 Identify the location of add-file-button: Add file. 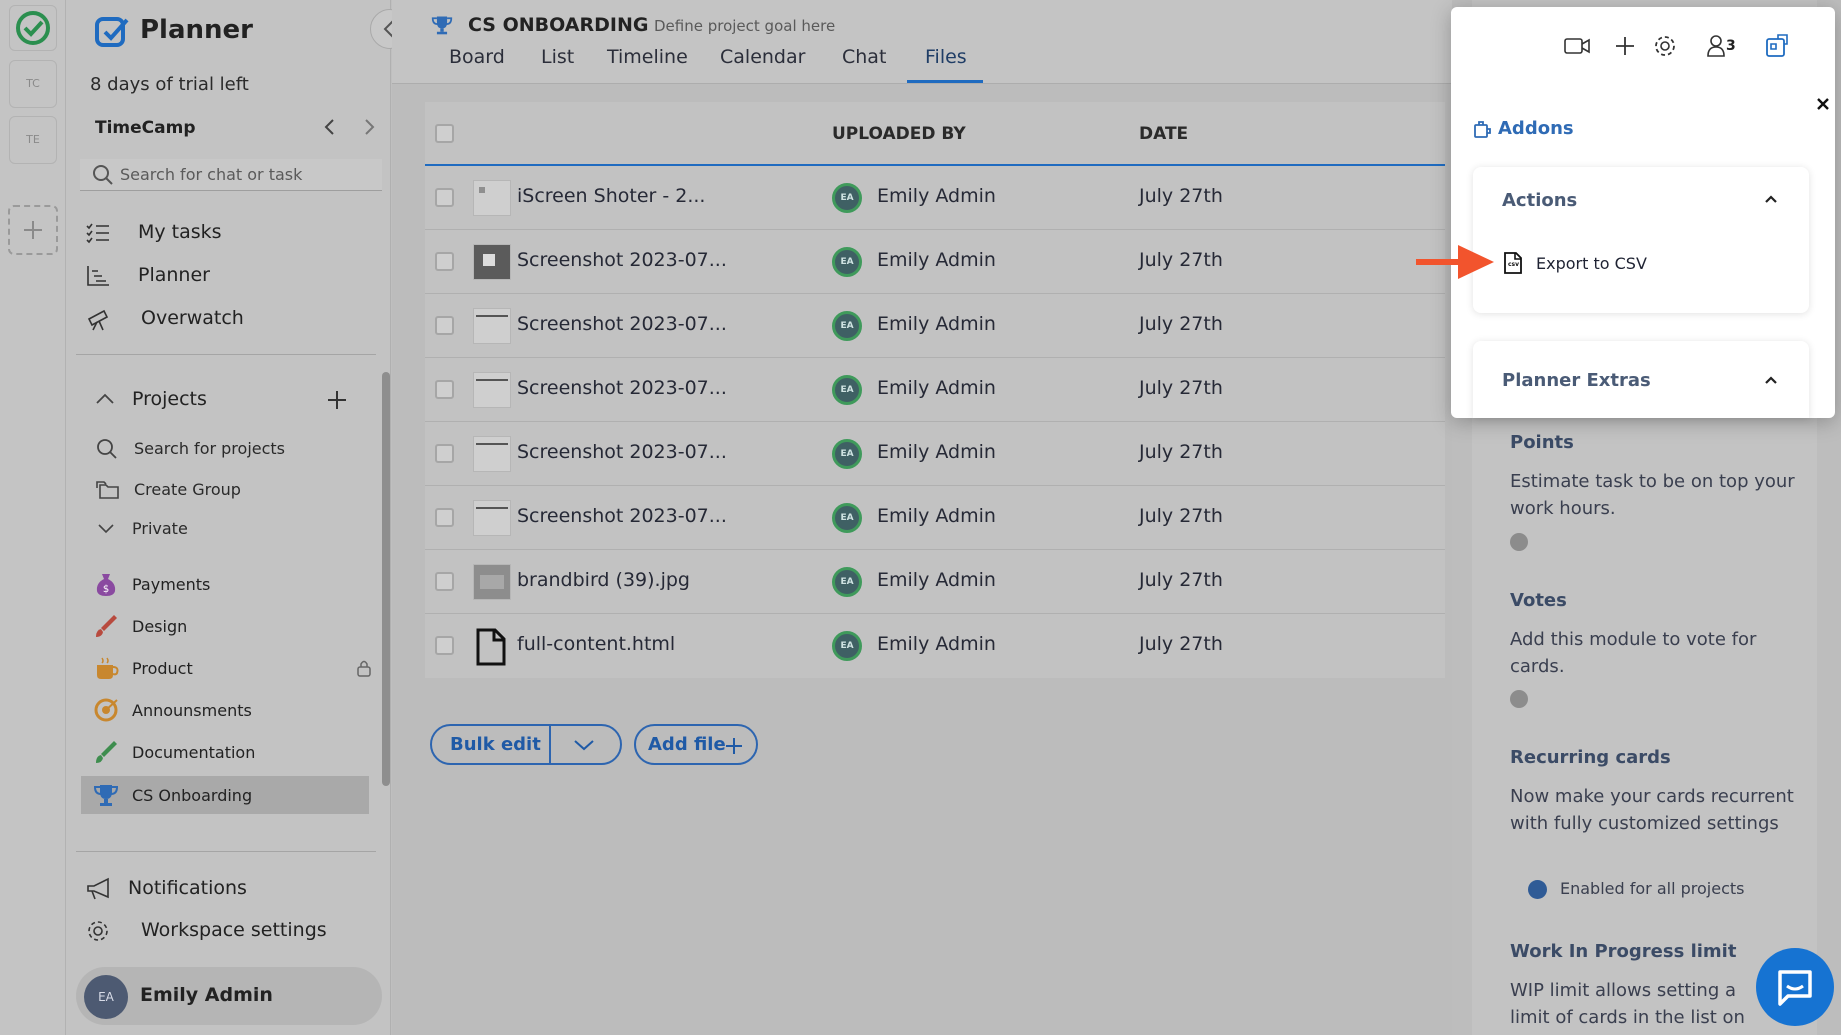
(696, 744).